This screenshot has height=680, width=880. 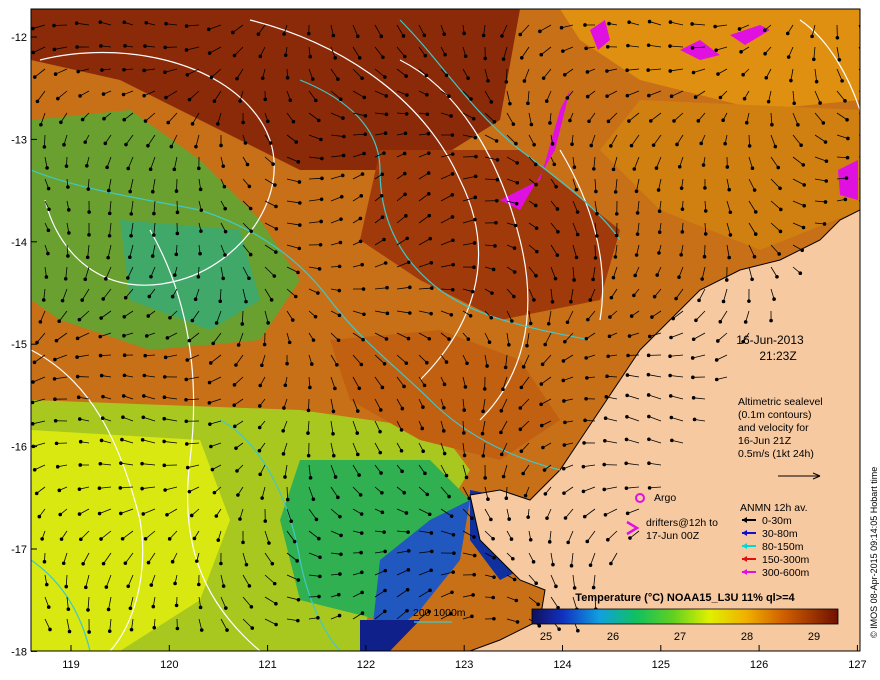 I want to click on isobath-label: 200 1000m, so click(x=439, y=613).